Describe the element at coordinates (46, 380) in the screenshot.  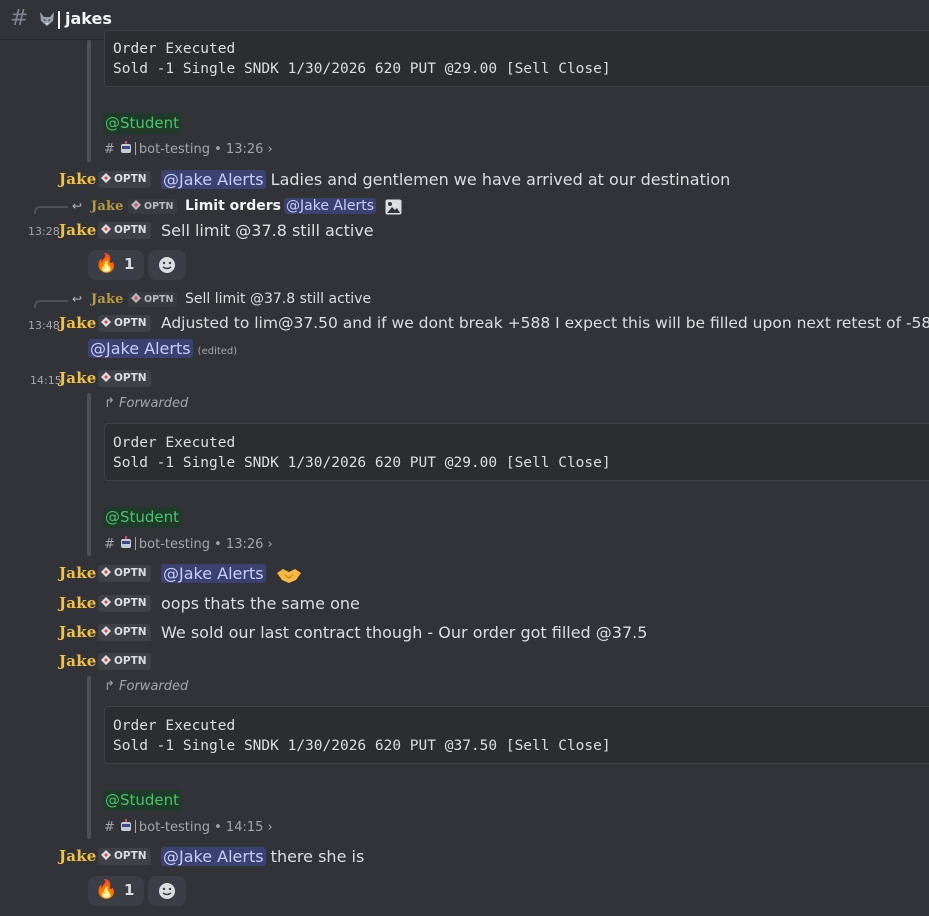
I see `timestamp: 14:15` at that location.